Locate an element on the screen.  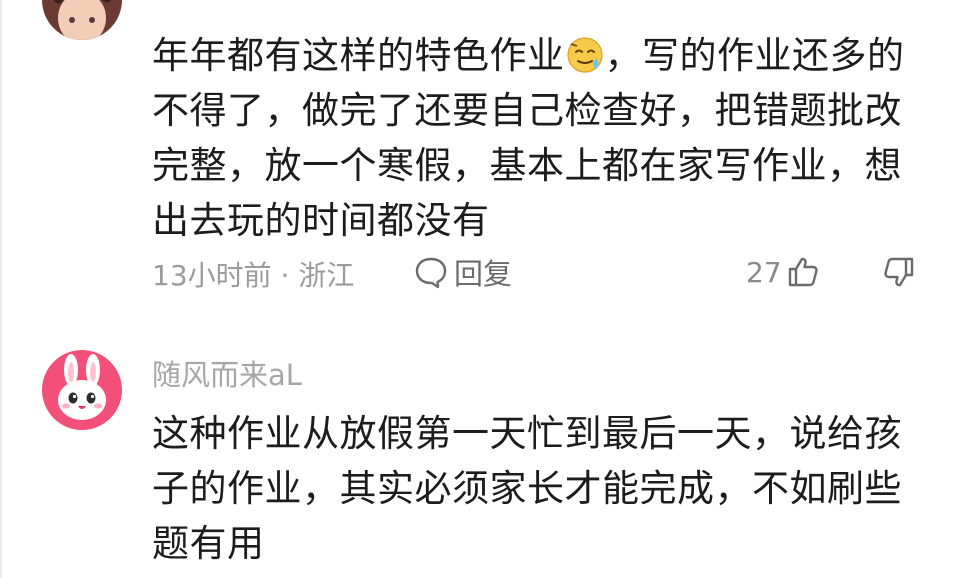
like-count: 27 is located at coordinates (764, 272).